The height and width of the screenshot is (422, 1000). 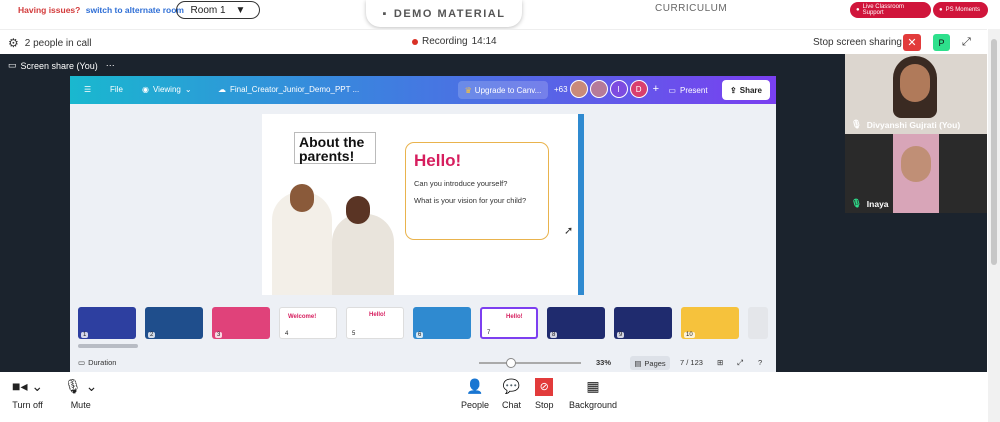 What do you see at coordinates (454, 41) in the screenshot?
I see `recording-indicator: Recording 14:14` at bounding box center [454, 41].